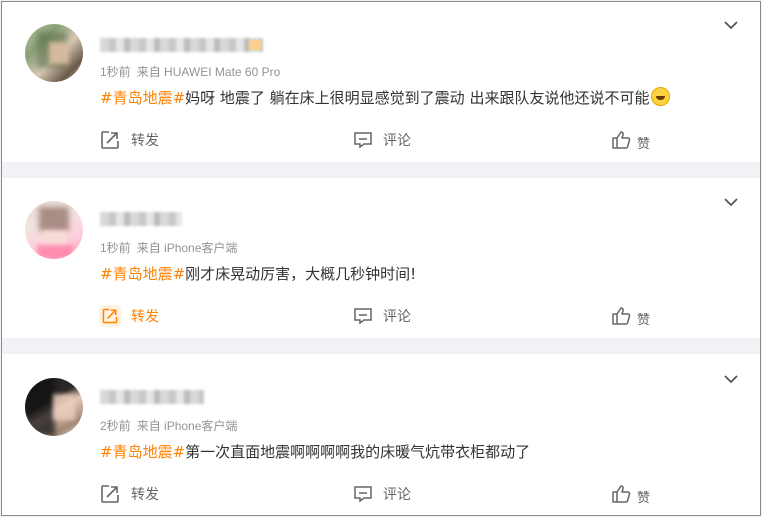  I want to click on post-meta: 2秒前 来自 iPhone客户端, so click(168, 425).